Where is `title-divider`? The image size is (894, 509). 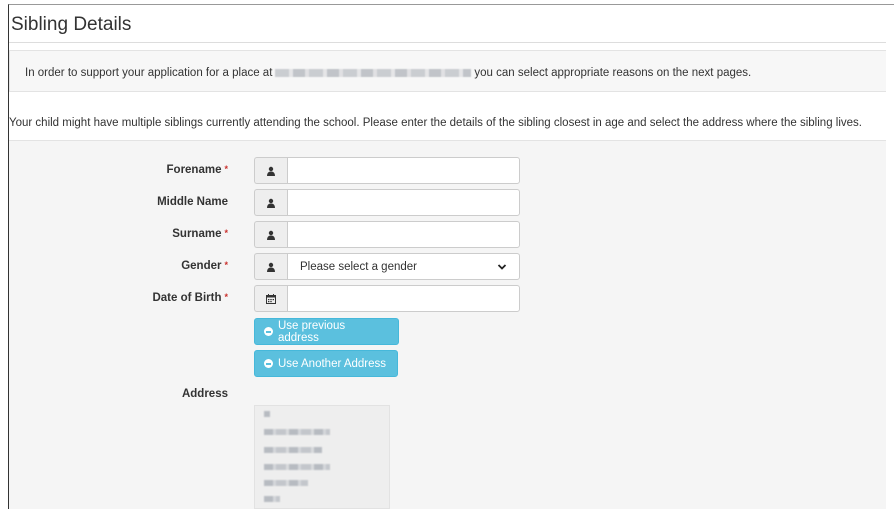
title-divider is located at coordinates (447, 42).